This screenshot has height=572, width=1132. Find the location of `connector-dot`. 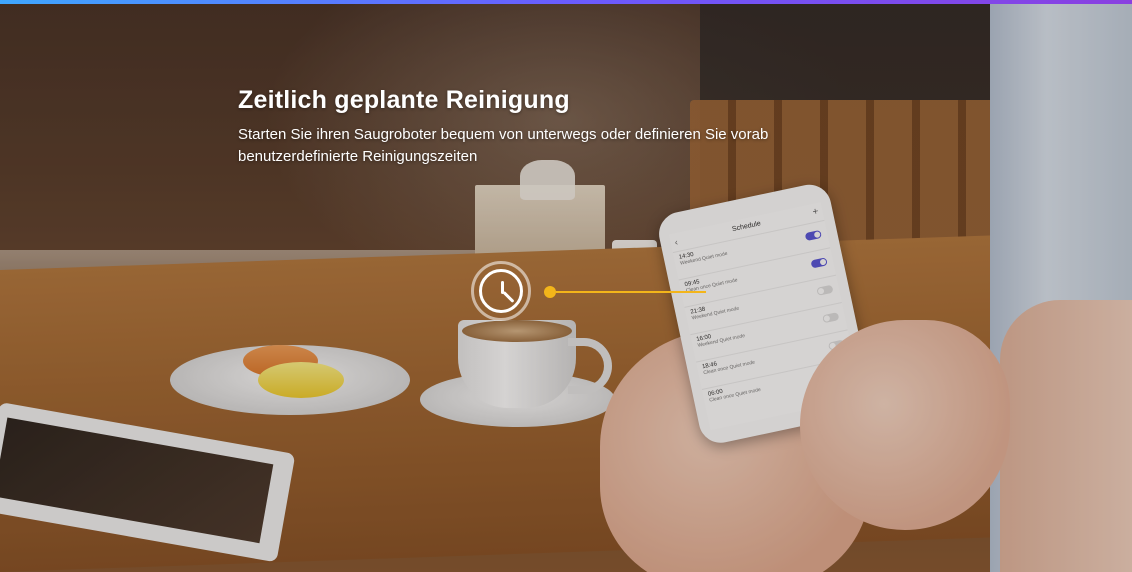

connector-dot is located at coordinates (550, 292).